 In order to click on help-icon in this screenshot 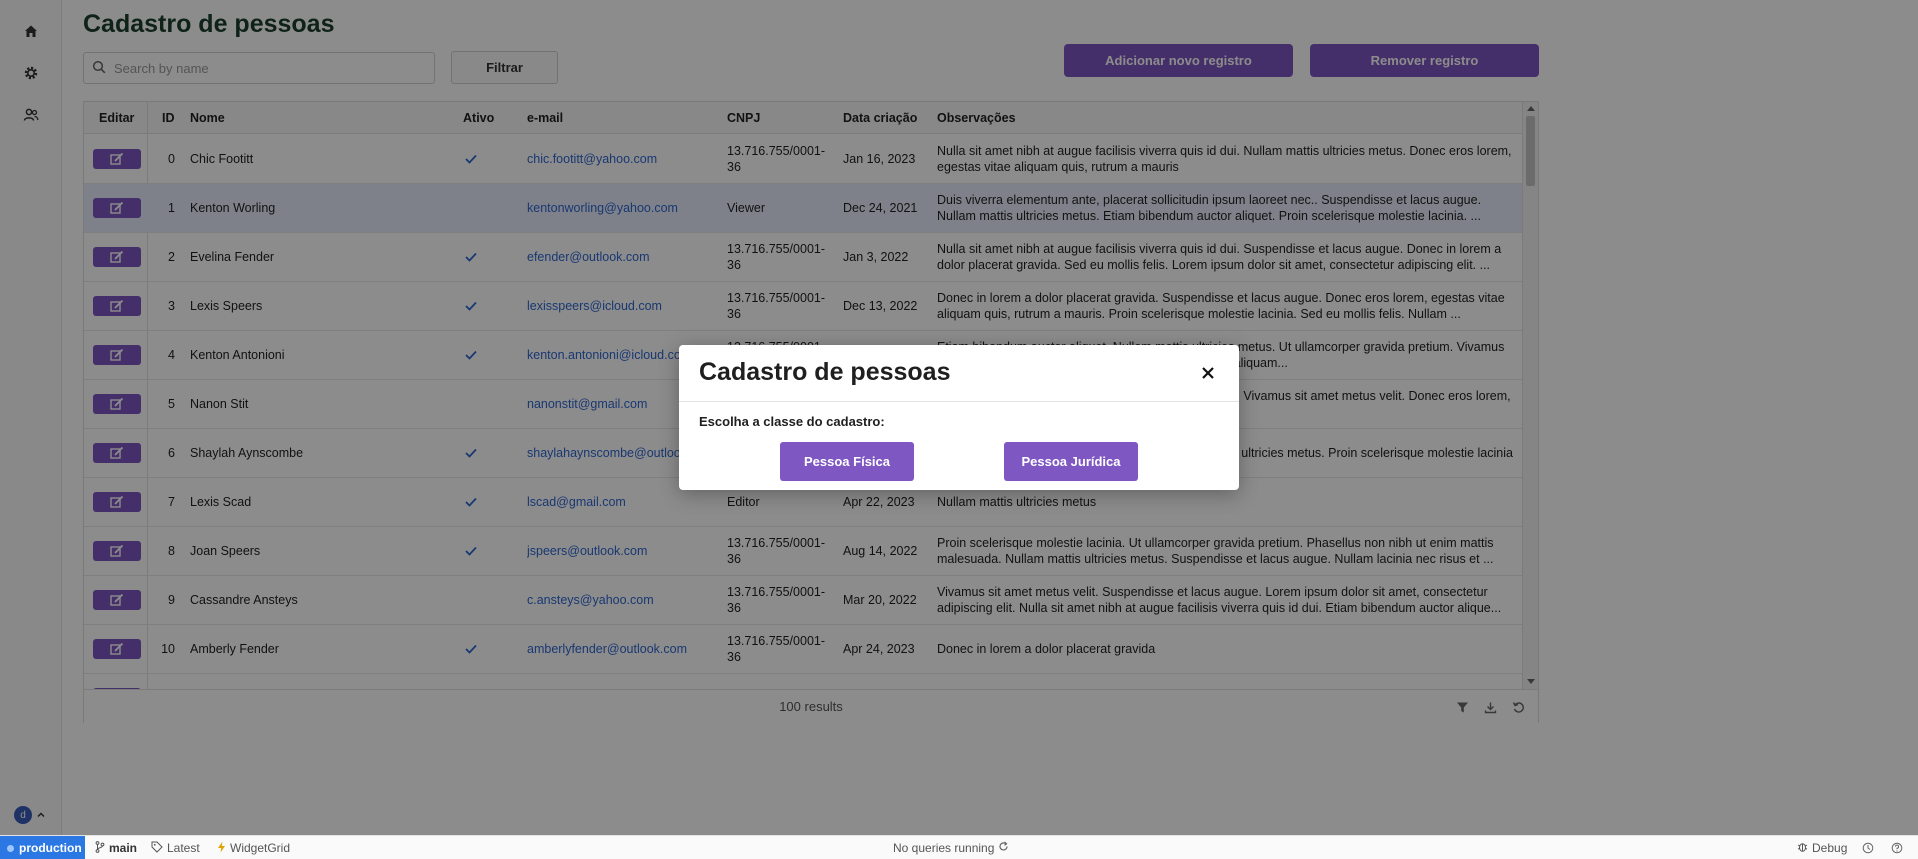, I will do `click(1897, 847)`.